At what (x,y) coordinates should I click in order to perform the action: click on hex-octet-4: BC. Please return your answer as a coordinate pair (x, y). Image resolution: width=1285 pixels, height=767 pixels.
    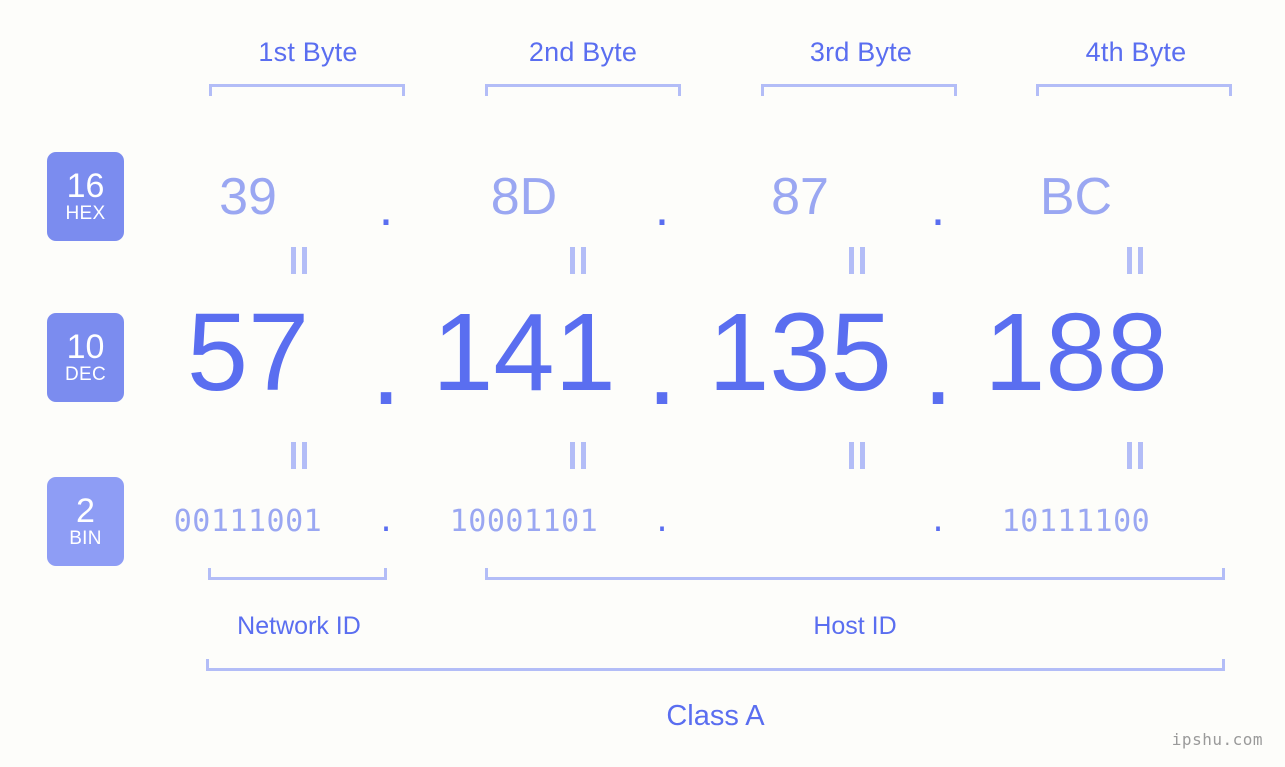
    Looking at the image, I should click on (1076, 197).